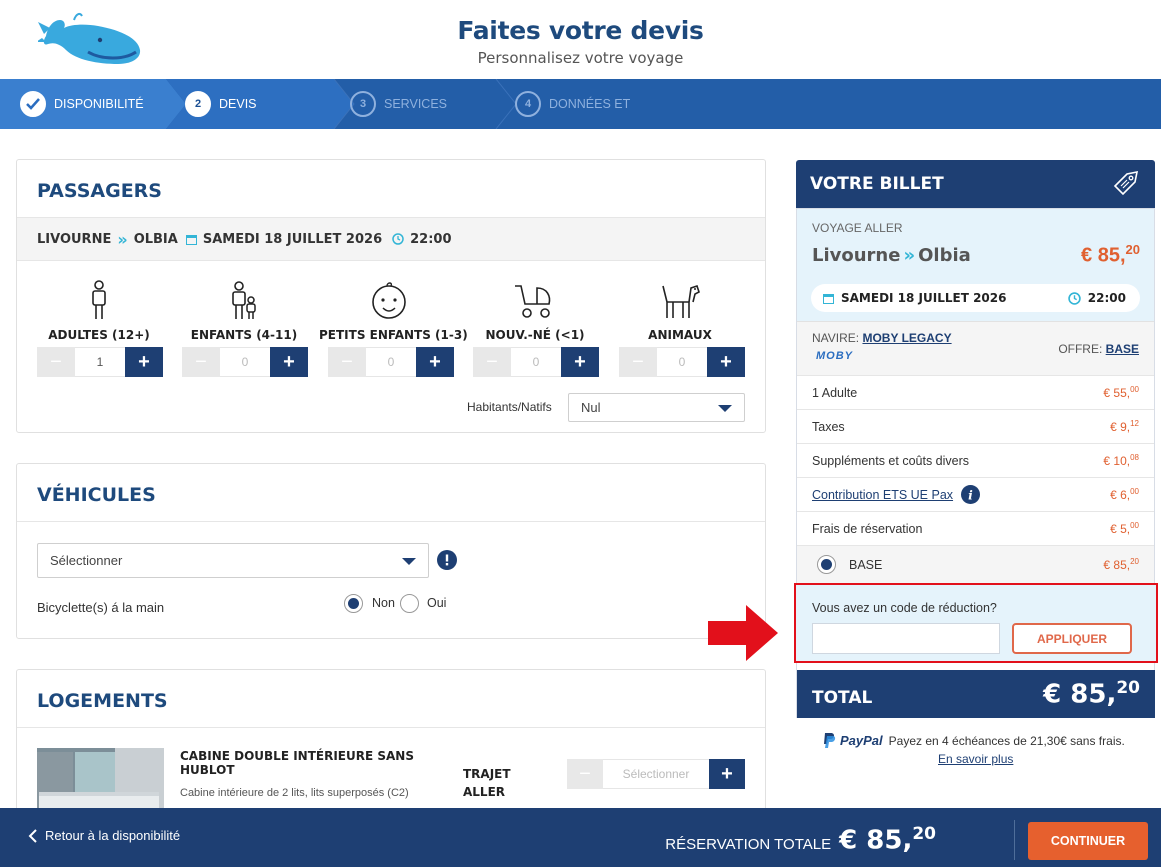 The height and width of the screenshot is (867, 1161). I want to click on radio-non, so click(353, 603).